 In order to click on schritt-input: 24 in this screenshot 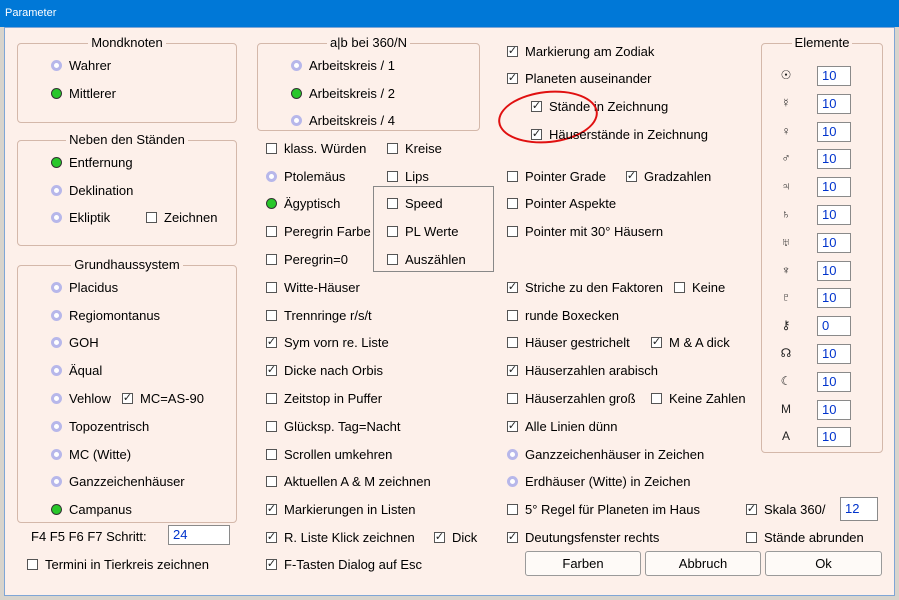, I will do `click(199, 535)`.